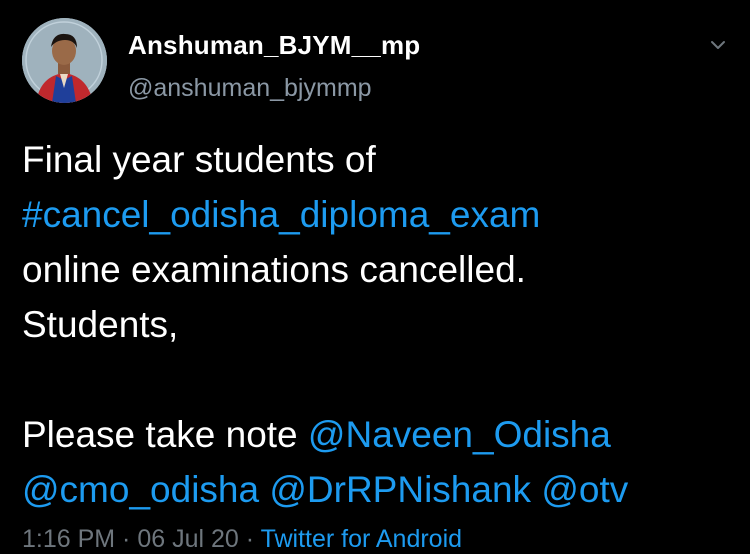 The image size is (750, 554). I want to click on display-name: Anshuman_BJYM__mp, so click(274, 45).